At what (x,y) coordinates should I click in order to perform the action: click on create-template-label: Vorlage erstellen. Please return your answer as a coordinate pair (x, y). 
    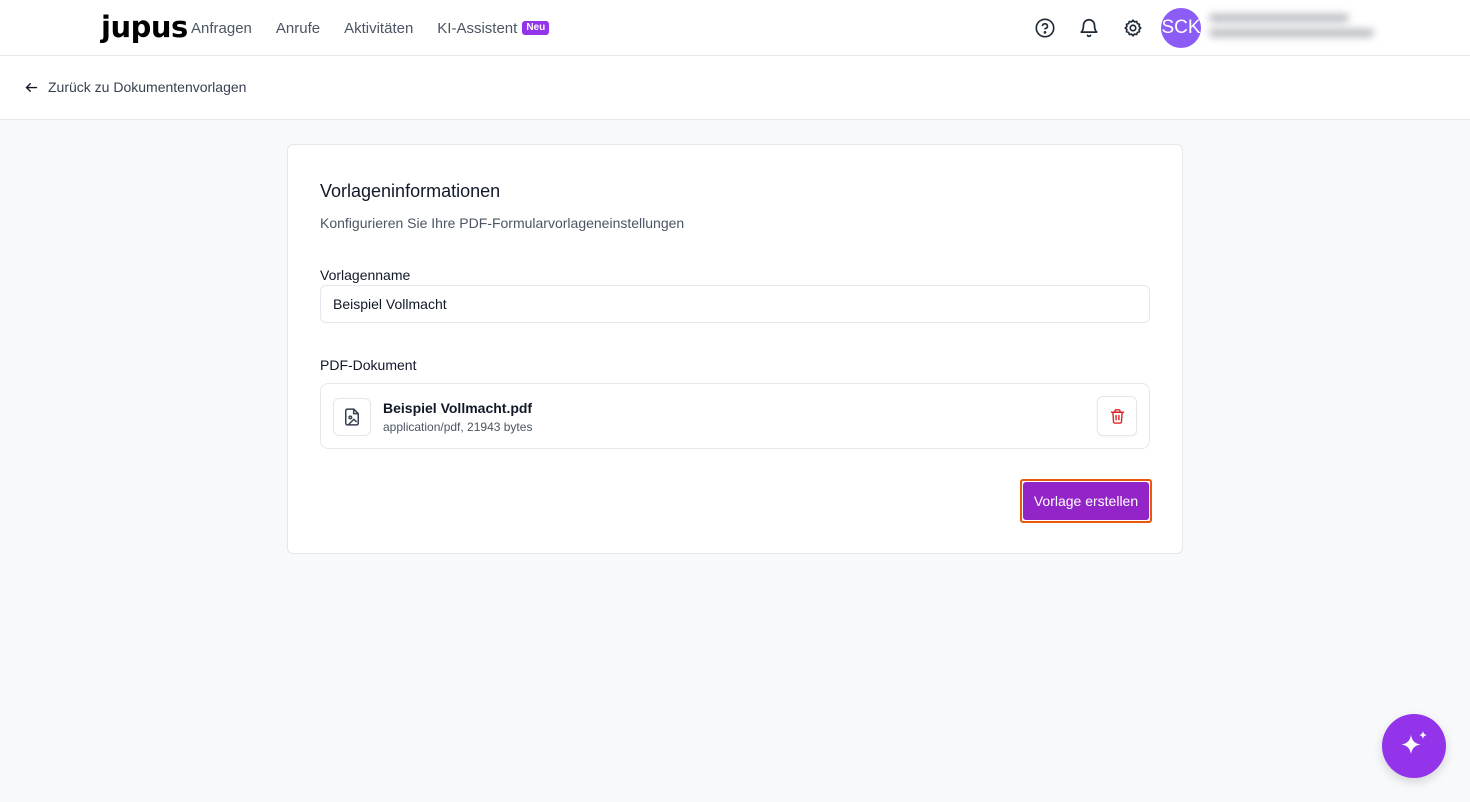
    Looking at the image, I should click on (1086, 501).